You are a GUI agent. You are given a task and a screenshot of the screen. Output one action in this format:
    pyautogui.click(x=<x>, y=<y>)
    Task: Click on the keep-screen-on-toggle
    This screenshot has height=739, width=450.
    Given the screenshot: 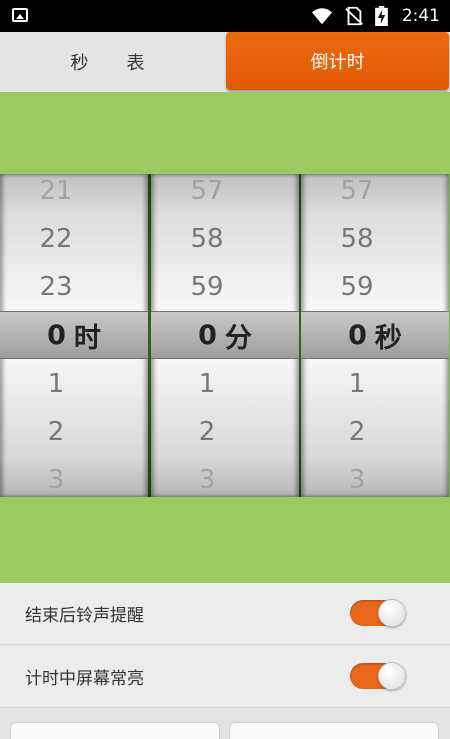 What is the action you would take?
    pyautogui.click(x=378, y=676)
    